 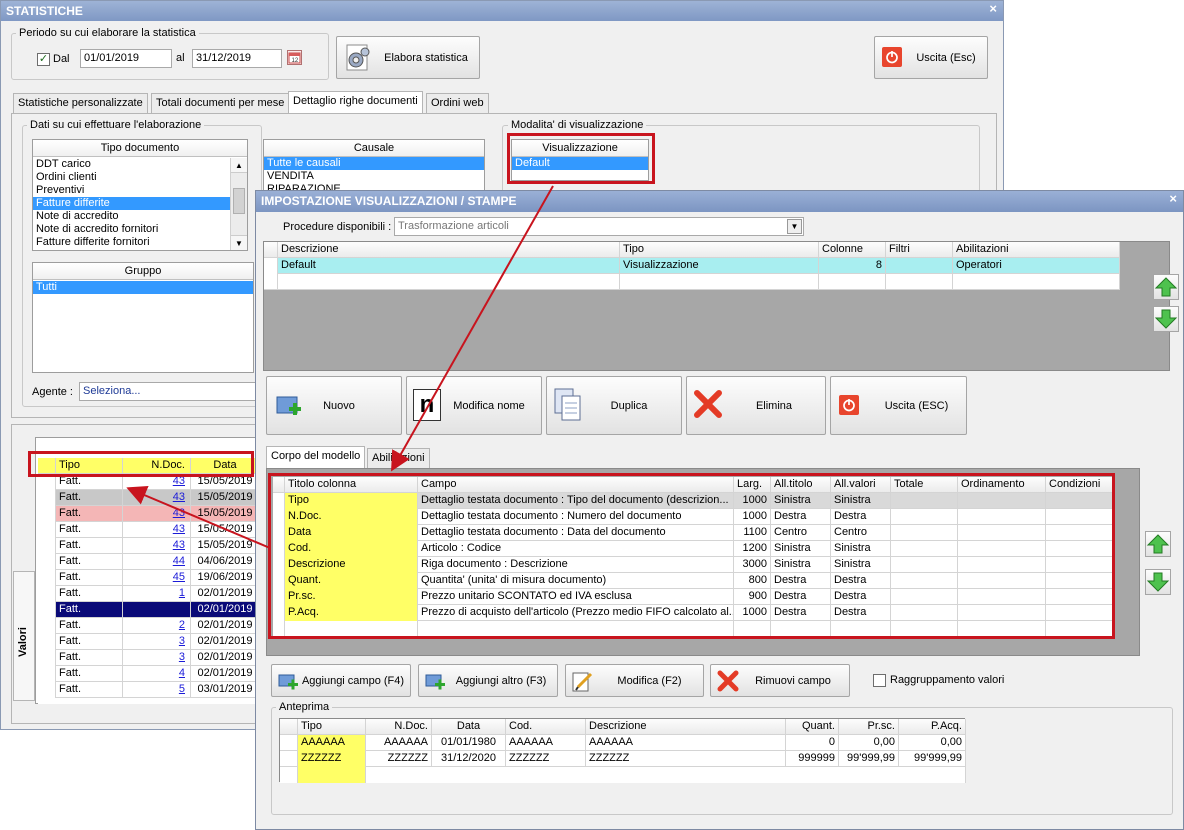 What do you see at coordinates (472, 328) in the screenshot?
I see `arrow-visualizzazione-to-grid` at bounding box center [472, 328].